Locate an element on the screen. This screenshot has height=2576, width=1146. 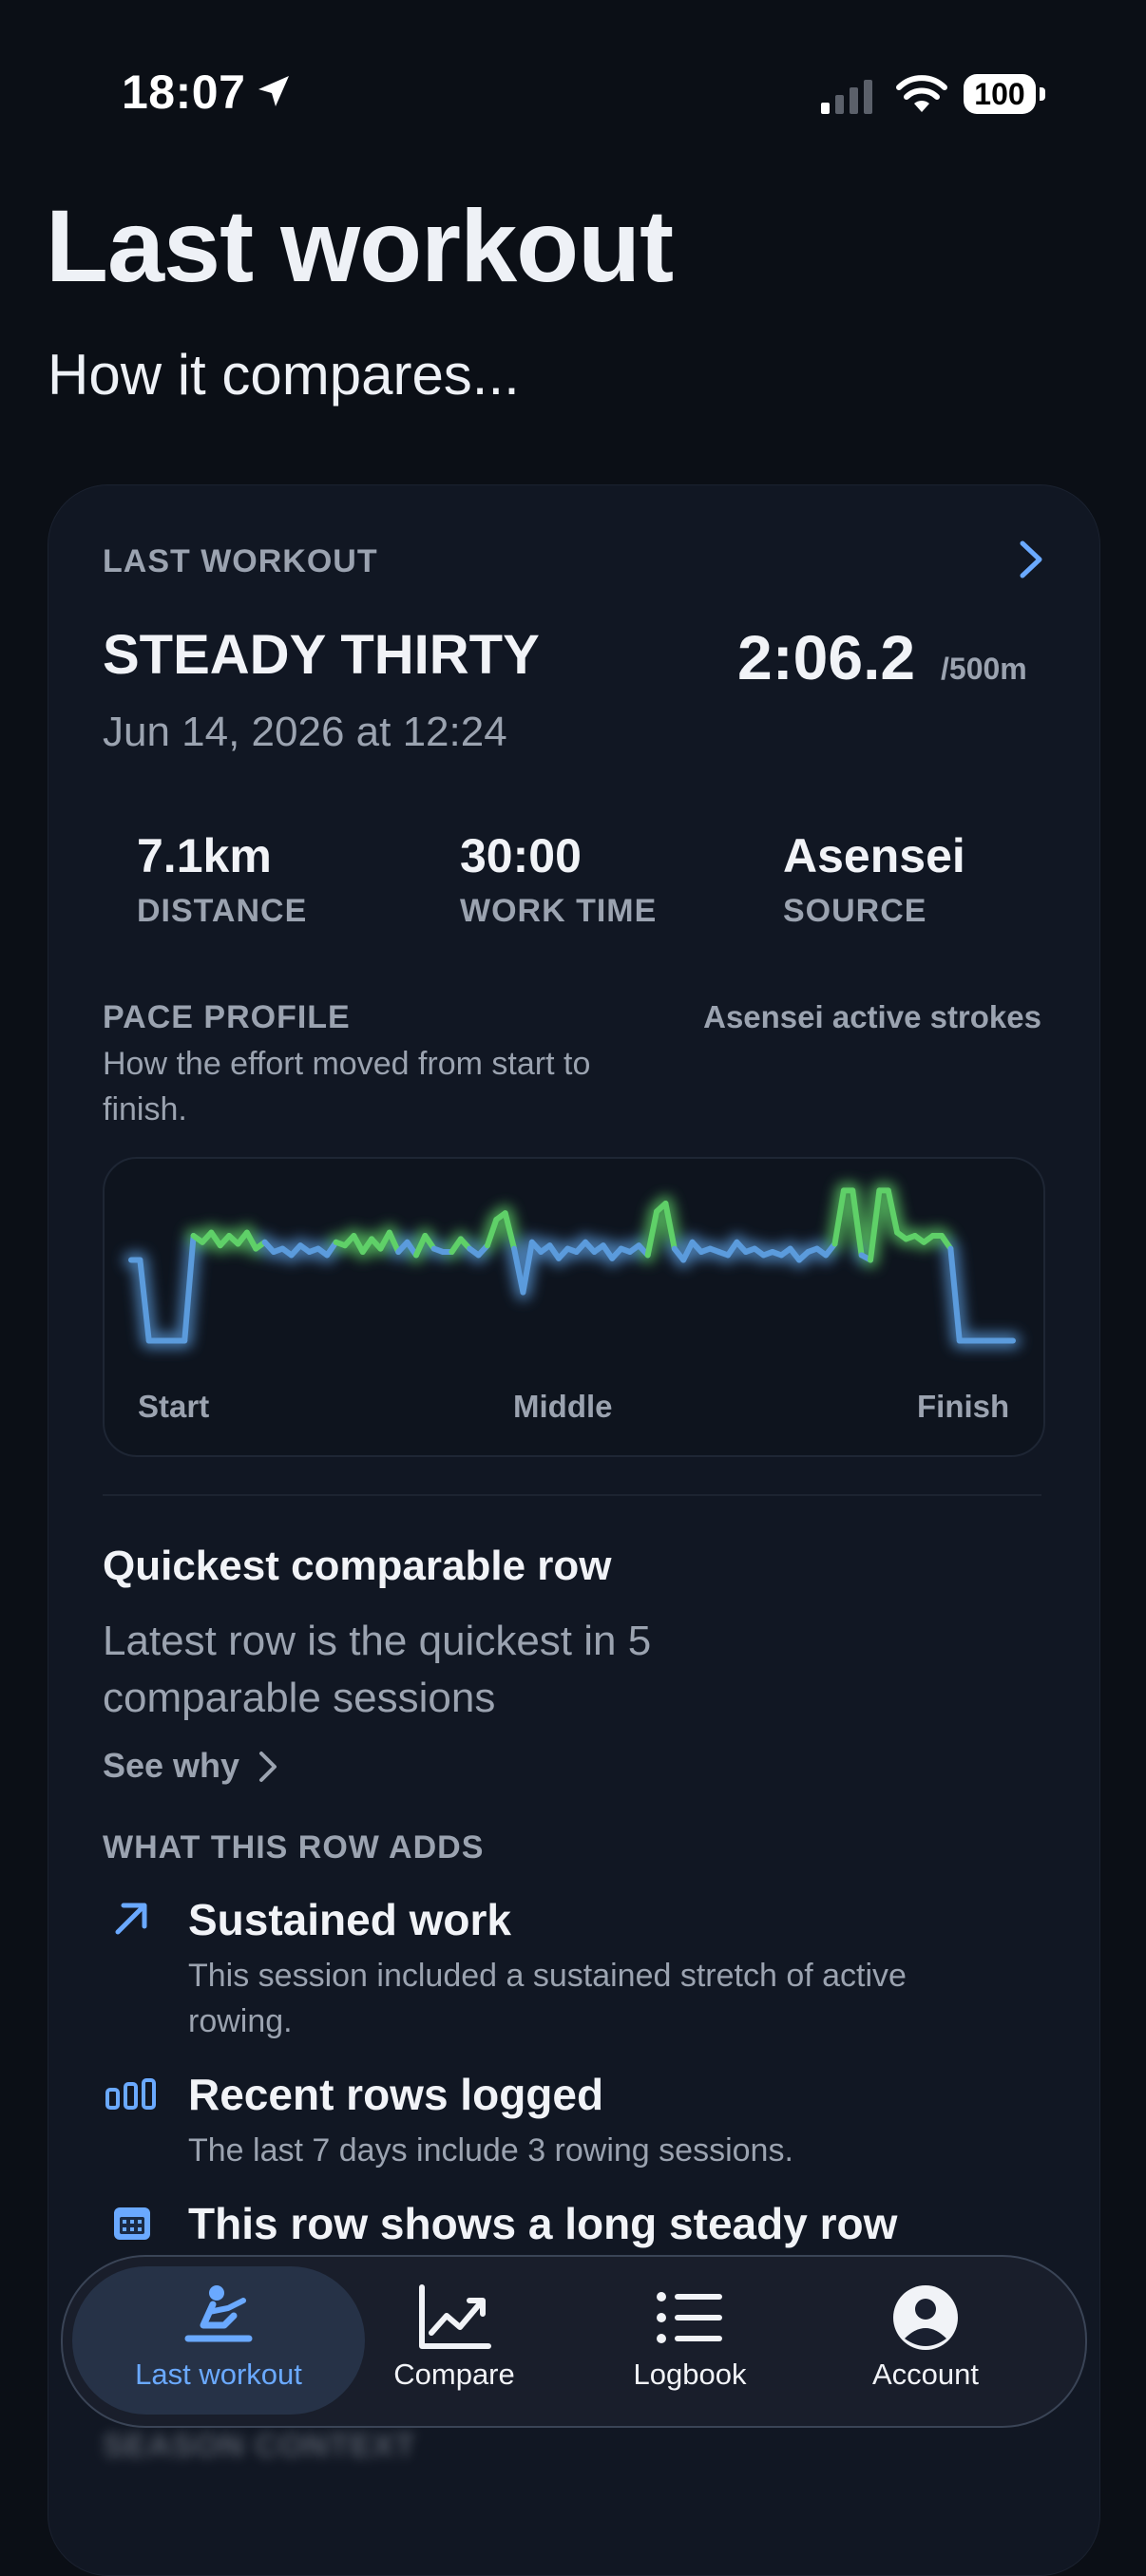
pace-profile-source: Asensei active strokes is located at coordinates (872, 1016).